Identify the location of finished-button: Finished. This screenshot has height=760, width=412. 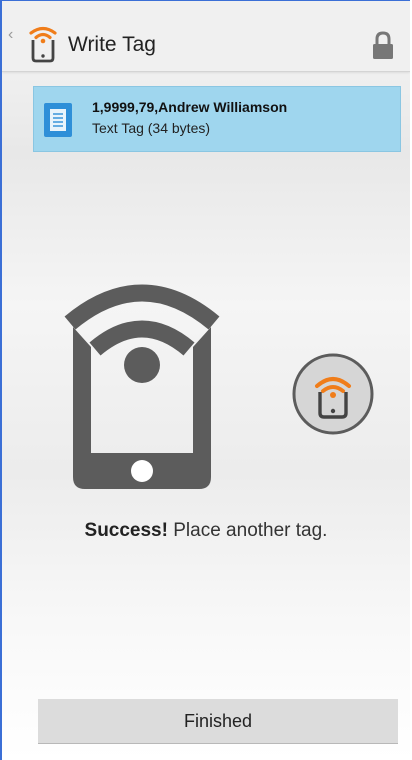
(218, 721).